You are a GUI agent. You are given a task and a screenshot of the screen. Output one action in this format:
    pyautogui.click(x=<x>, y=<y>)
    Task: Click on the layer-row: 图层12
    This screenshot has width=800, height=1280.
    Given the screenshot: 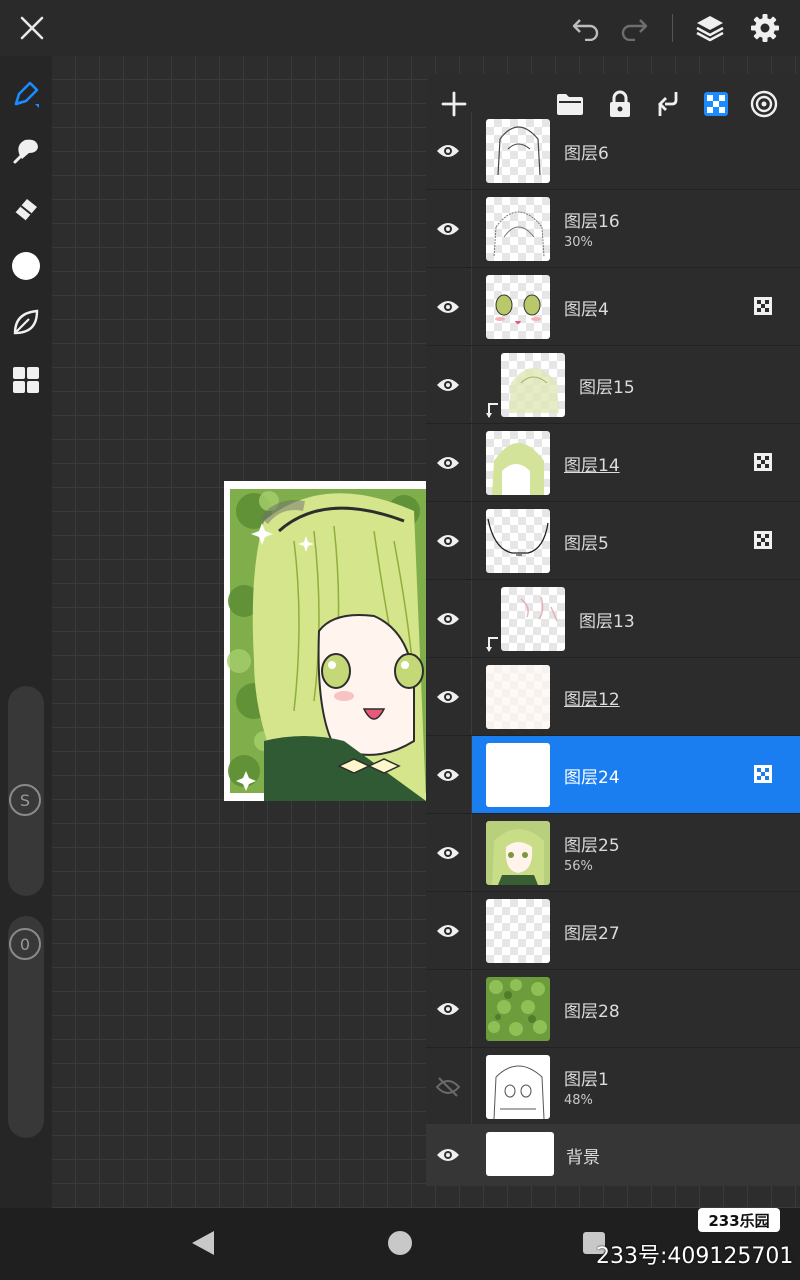 What is the action you would take?
    pyautogui.click(x=613, y=697)
    